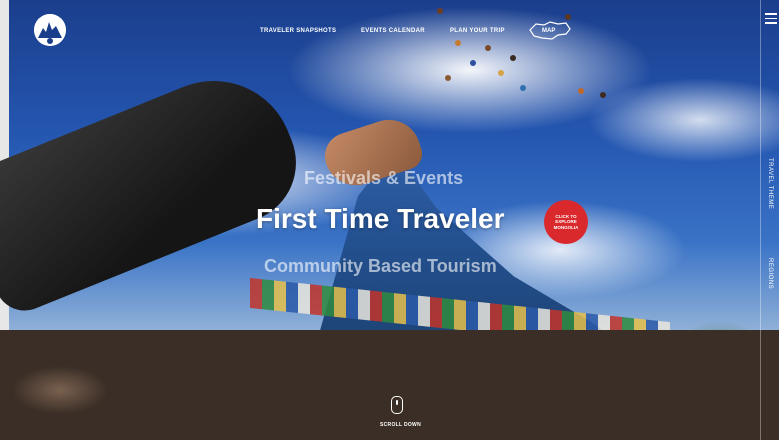  What do you see at coordinates (566, 222) in the screenshot?
I see `explore-mongolia-button: CLICK TO EXPLORE MONGOLIA` at bounding box center [566, 222].